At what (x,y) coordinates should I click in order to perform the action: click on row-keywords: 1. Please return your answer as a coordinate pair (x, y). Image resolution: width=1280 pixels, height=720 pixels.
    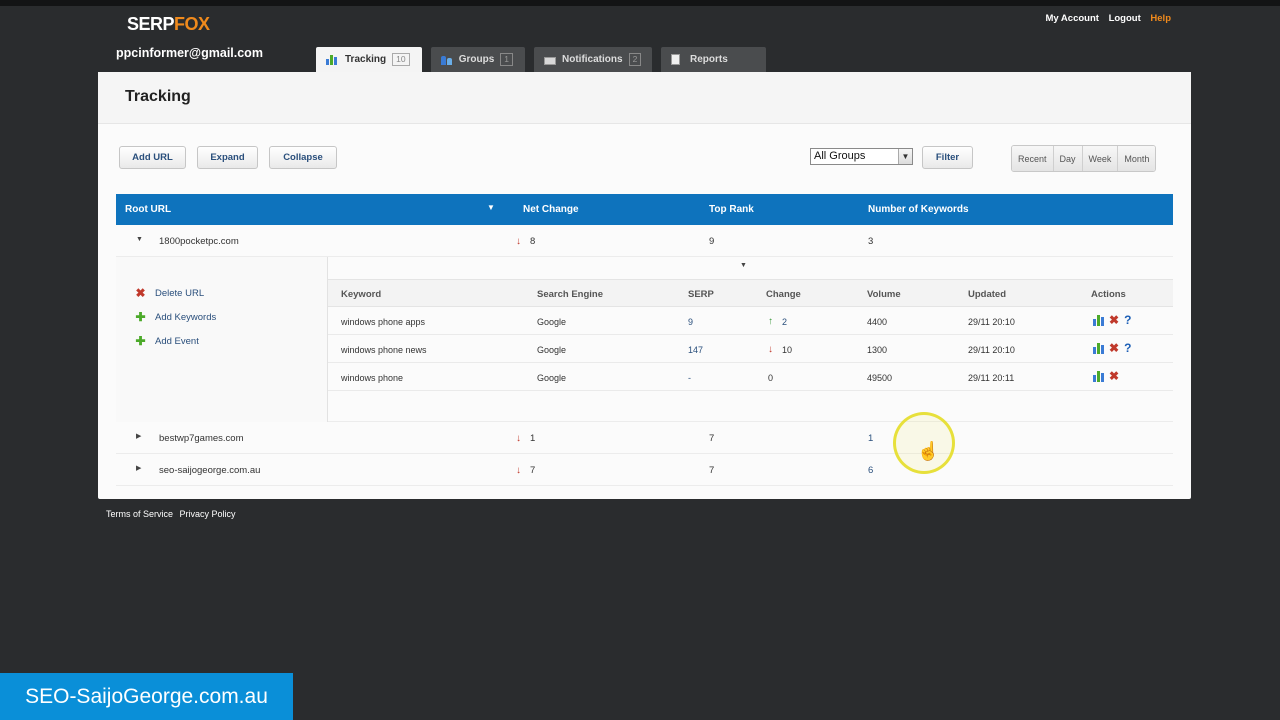
    Looking at the image, I should click on (870, 438).